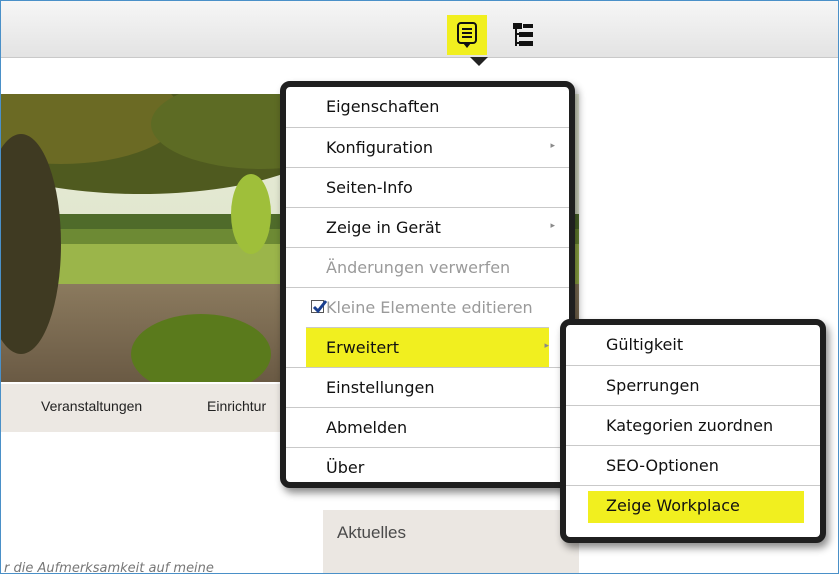 The image size is (839, 574). I want to click on sitemap-tree-icon, so click(523, 35).